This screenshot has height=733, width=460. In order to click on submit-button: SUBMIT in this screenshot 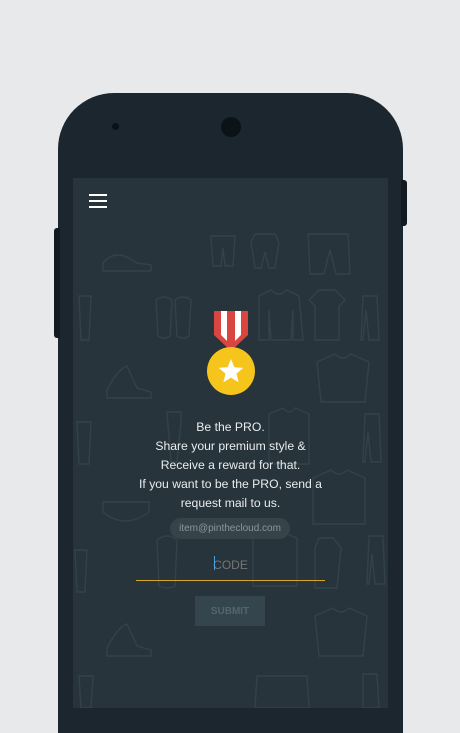, I will do `click(230, 611)`.